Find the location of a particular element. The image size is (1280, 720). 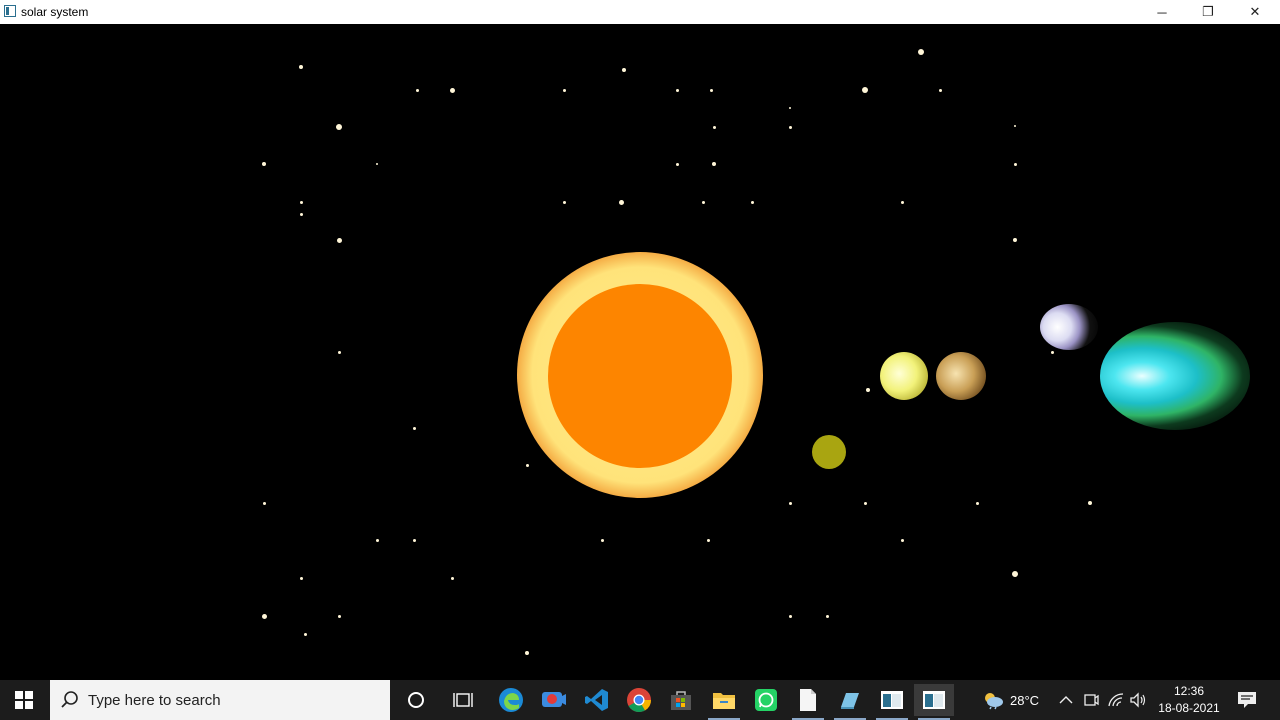

taskbar-edge is located at coordinates (511, 700).